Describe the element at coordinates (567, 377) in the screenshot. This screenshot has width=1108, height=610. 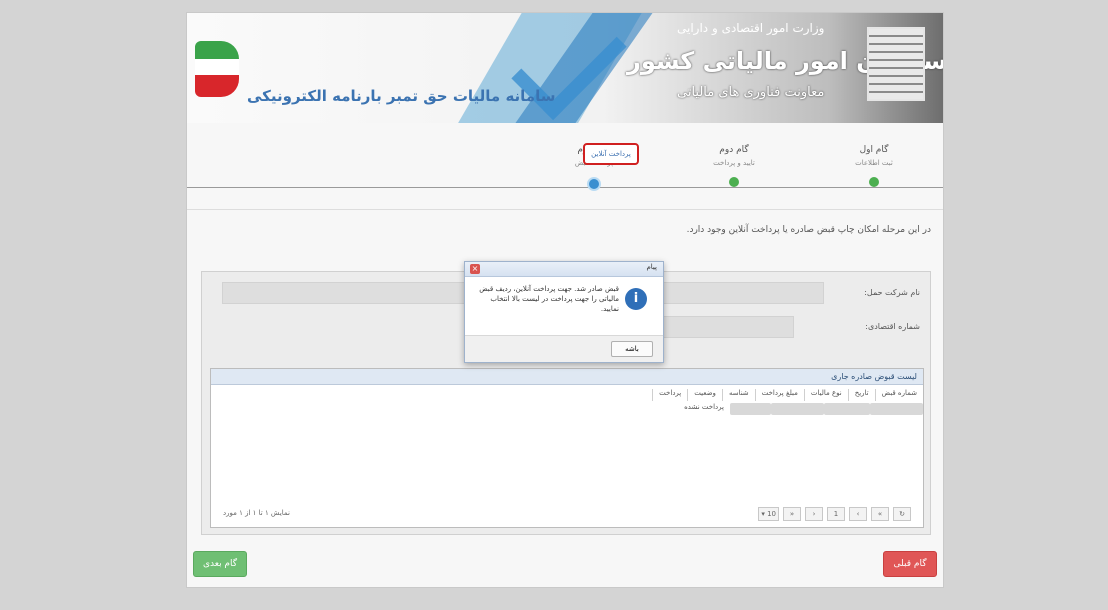
I see `grid-title: لیست قبوض صادره جاری` at that location.